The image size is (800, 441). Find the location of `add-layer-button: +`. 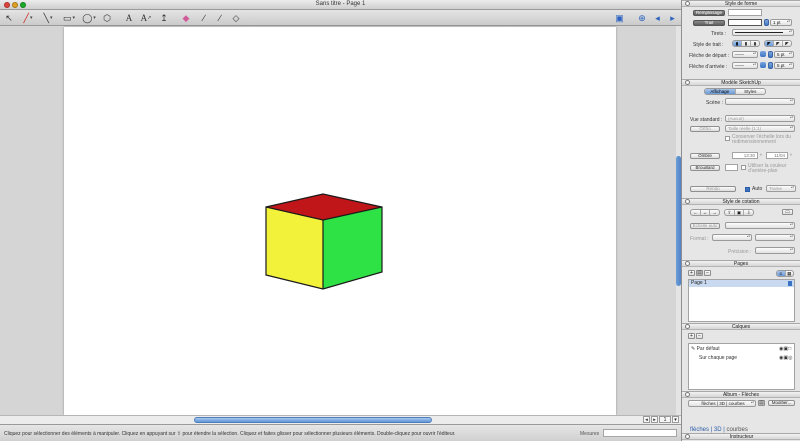

add-layer-button: + is located at coordinates (691, 336).